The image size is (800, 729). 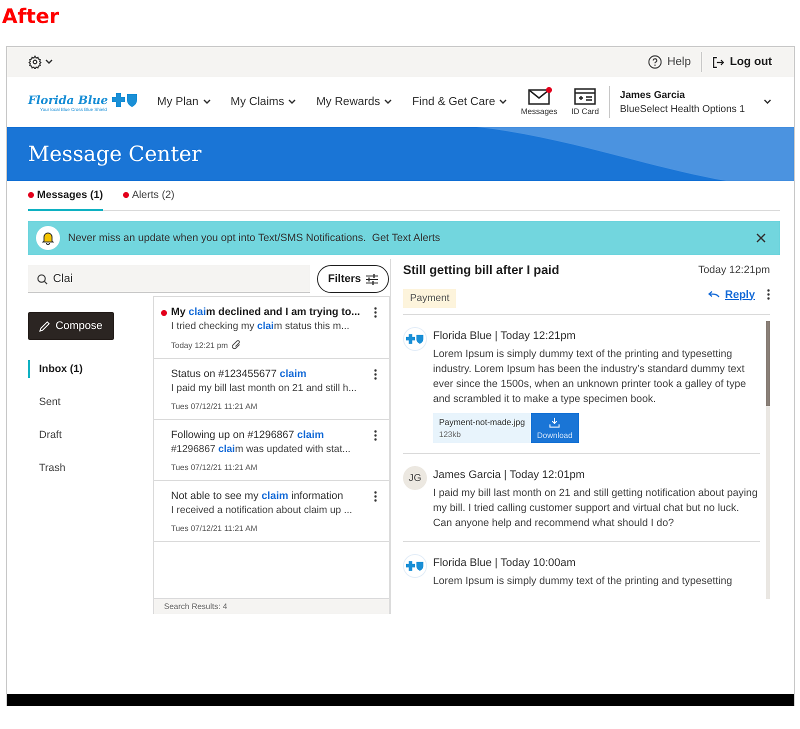 What do you see at coordinates (30, 16) in the screenshot?
I see `after-label: After` at bounding box center [30, 16].